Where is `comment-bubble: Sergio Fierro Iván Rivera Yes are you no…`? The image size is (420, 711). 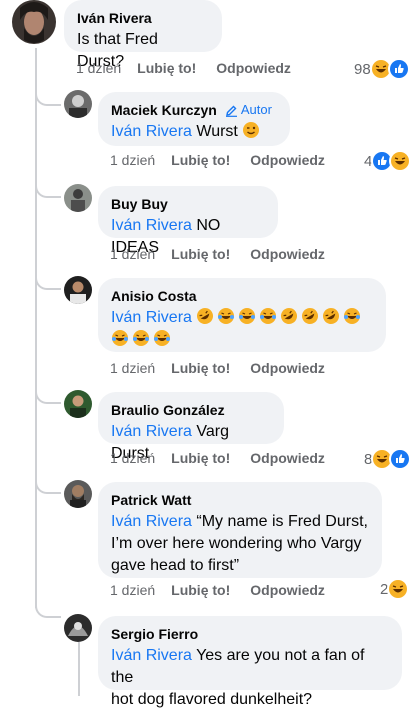 comment-bubble: Sergio Fierro Iván Rivera Yes are you no… is located at coordinates (250, 662).